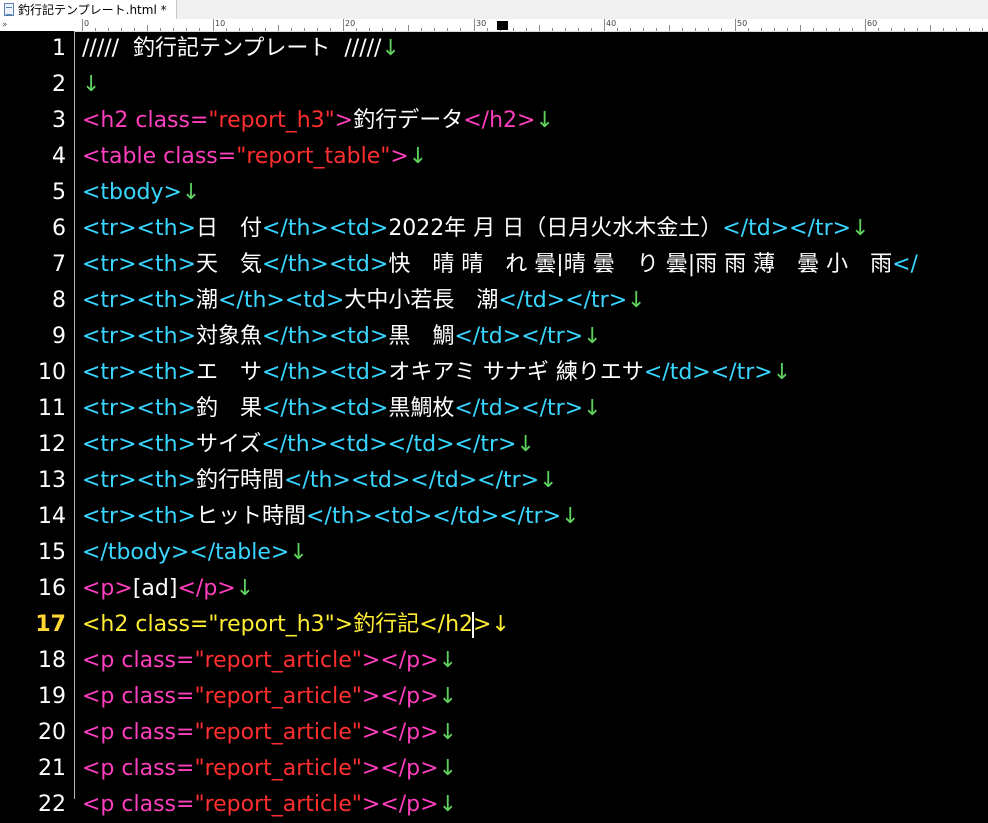 Image resolution: width=988 pixels, height=823 pixels. I want to click on code-line-18: 18 <p class="report_article"></p>↓, so click(494, 661).